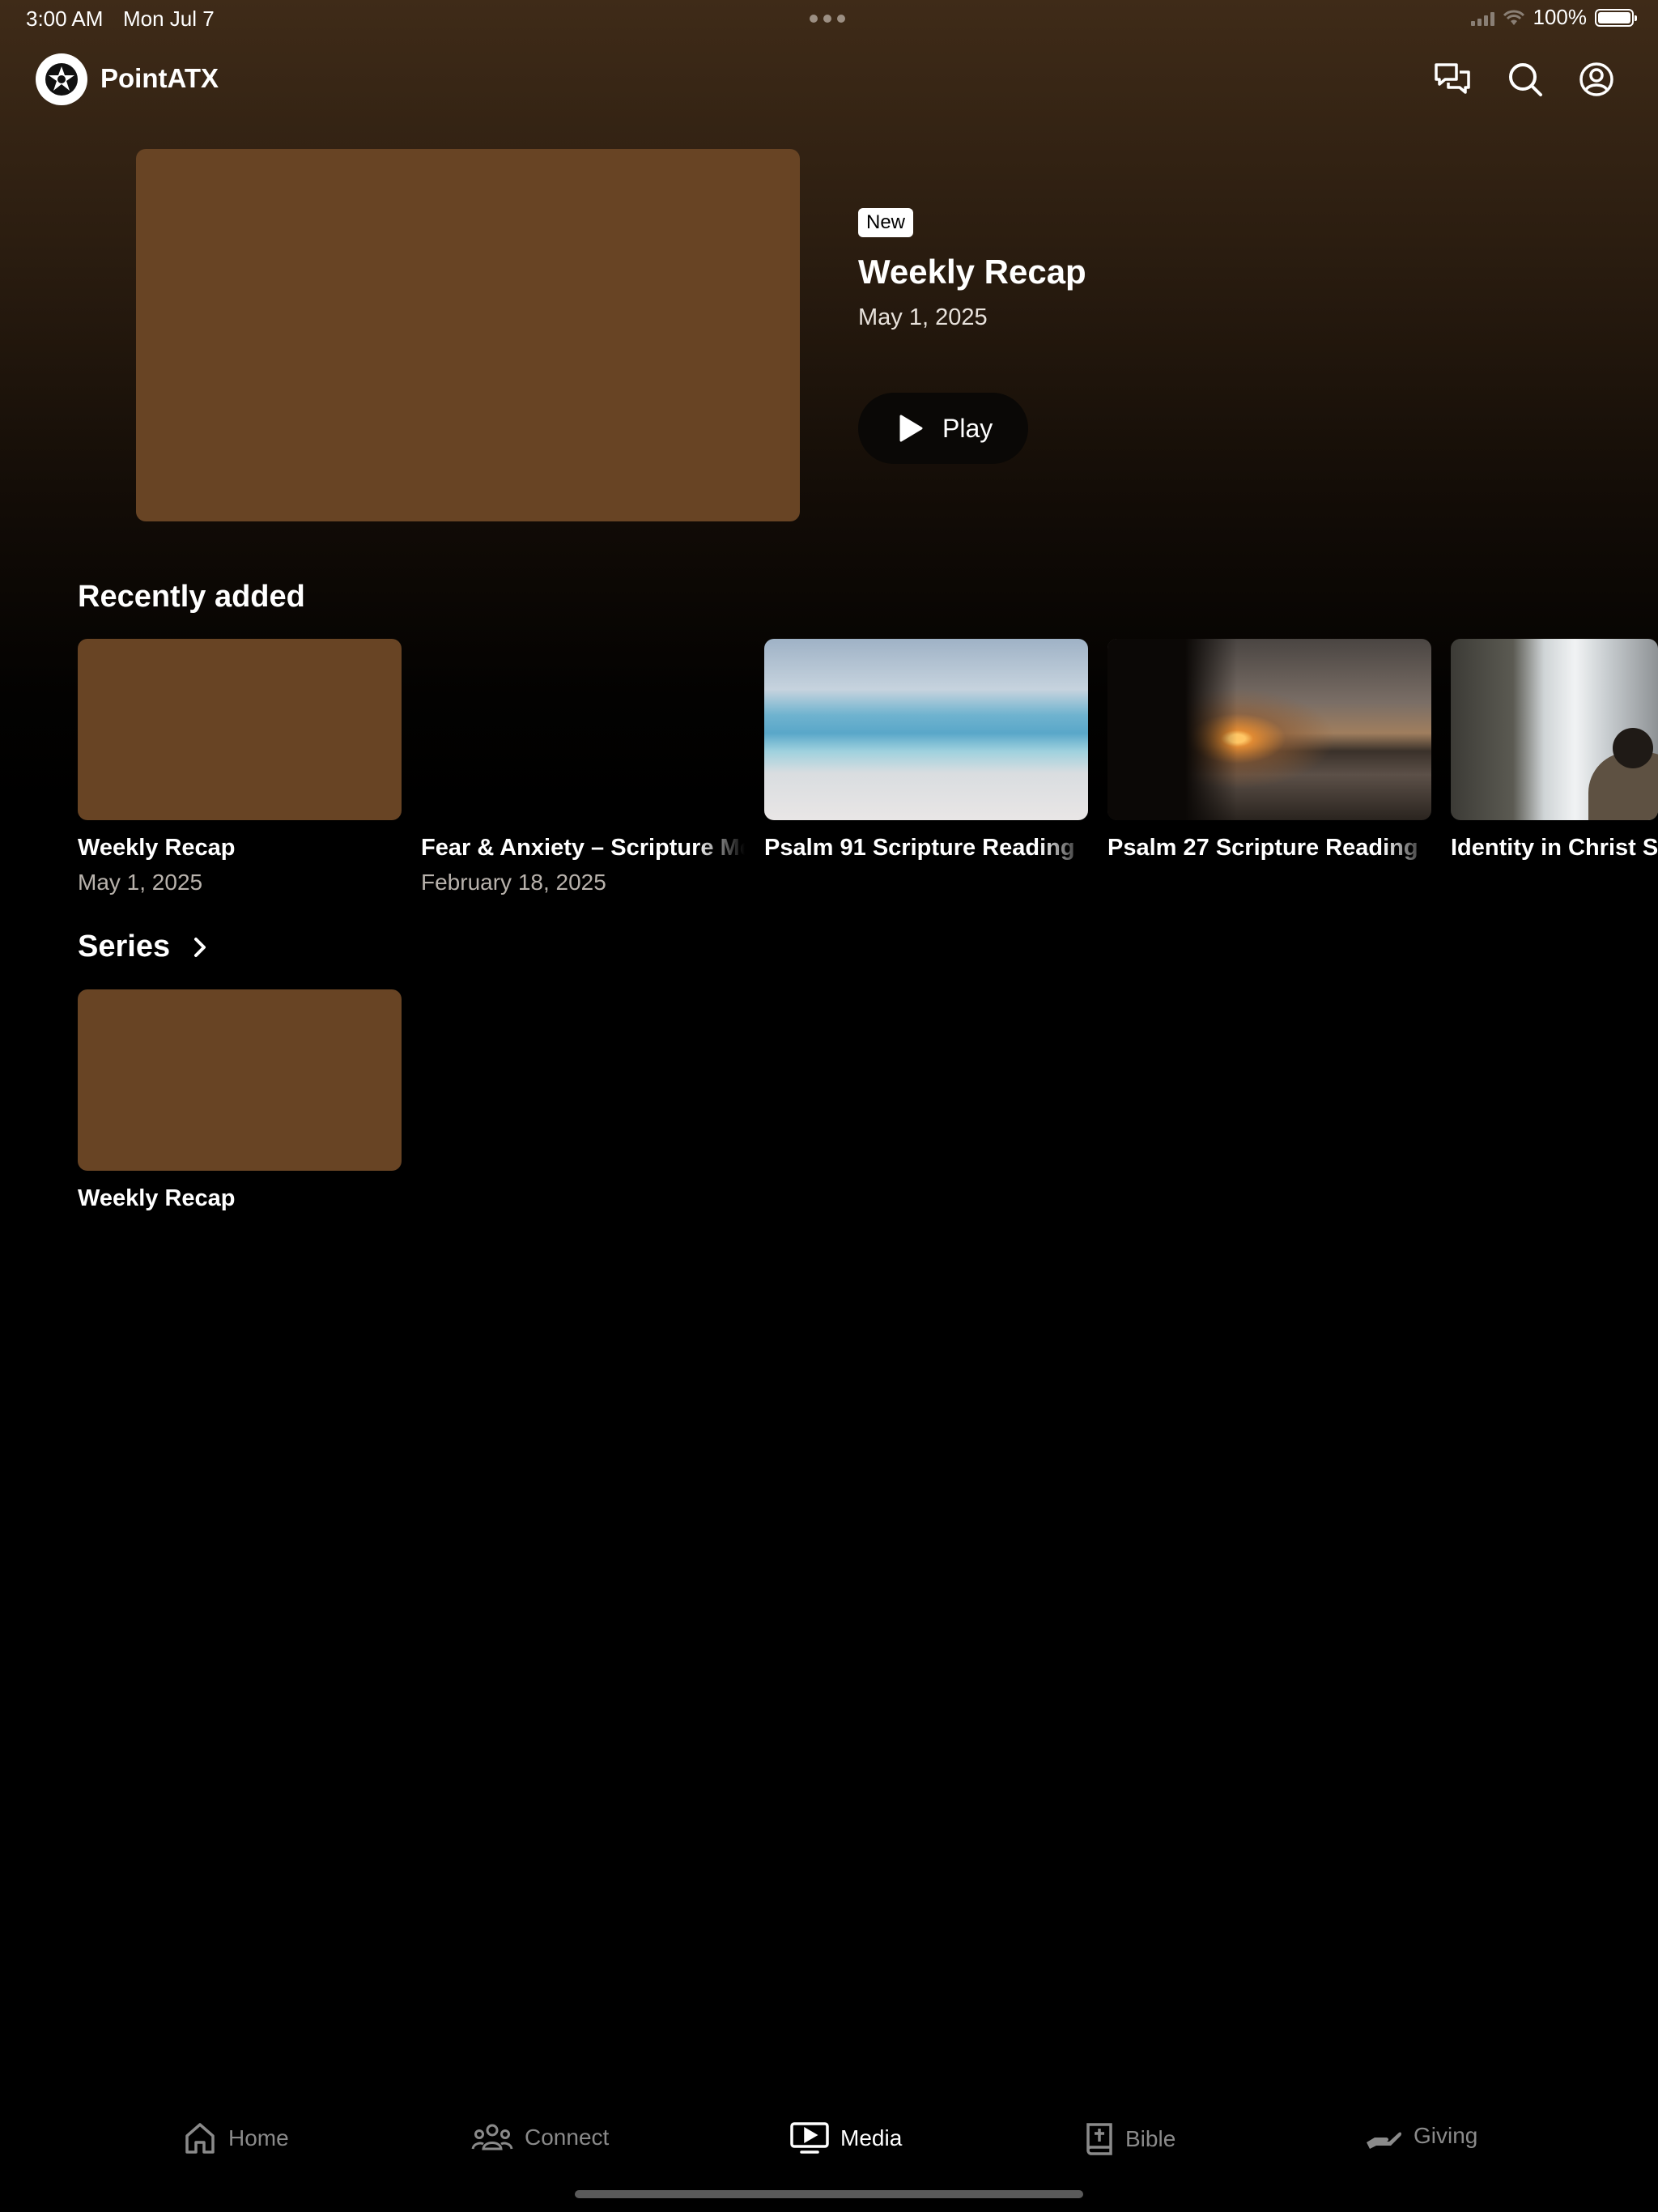  I want to click on play-button: Play, so click(943, 429).